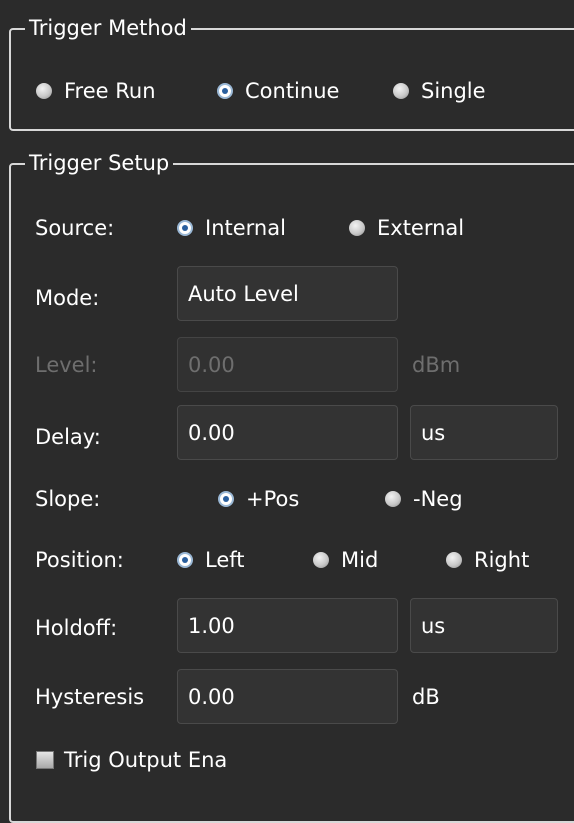 This screenshot has width=574, height=823. Describe the element at coordinates (436, 365) in the screenshot. I see `level-unit: dBm` at that location.